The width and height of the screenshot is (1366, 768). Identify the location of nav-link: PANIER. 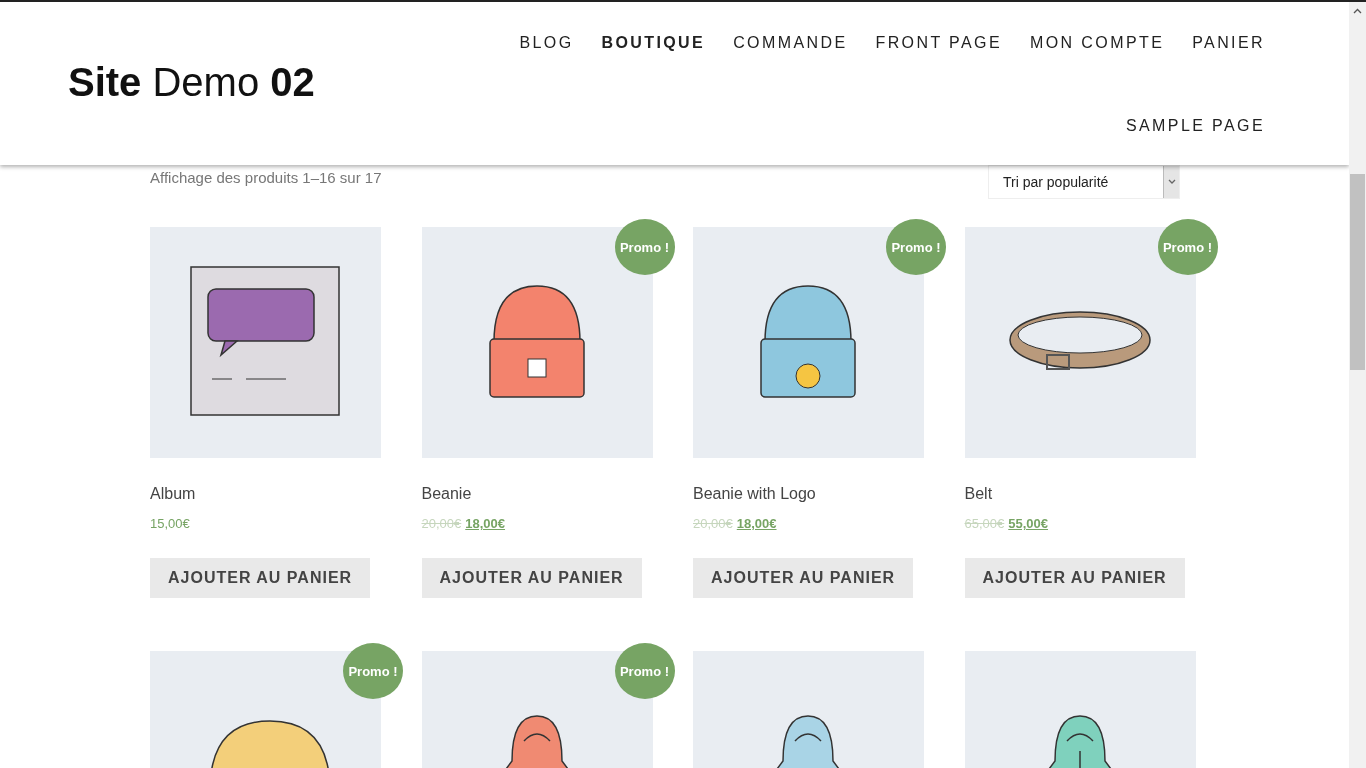
(1228, 73).